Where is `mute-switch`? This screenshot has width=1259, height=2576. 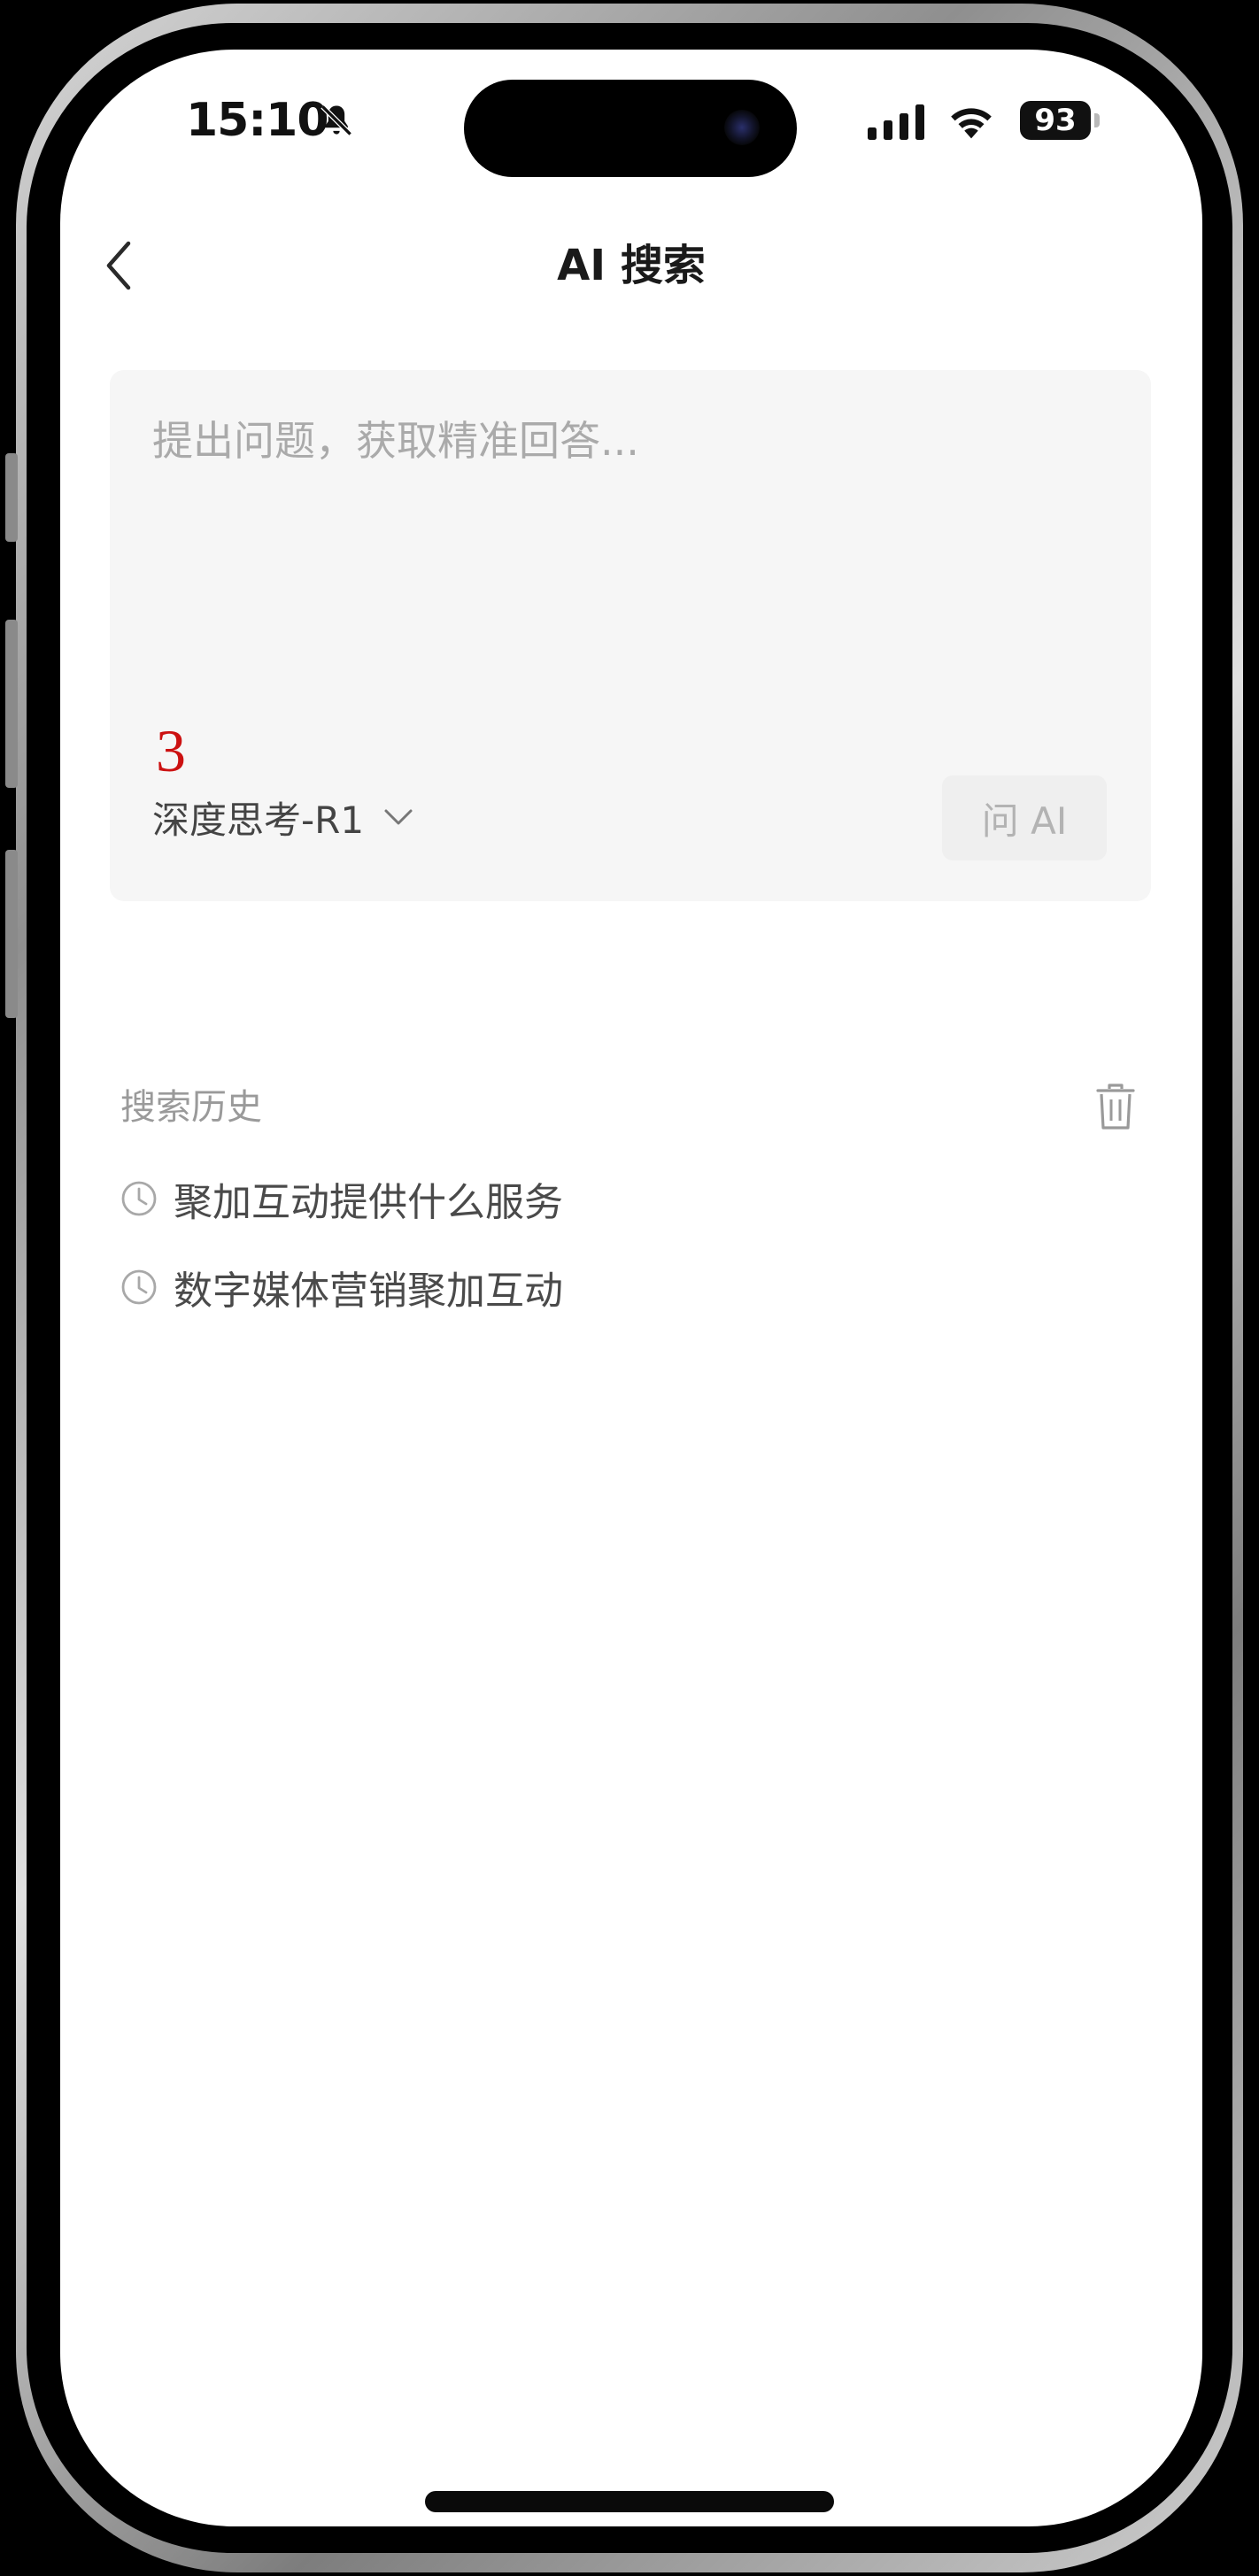 mute-switch is located at coordinates (11, 497).